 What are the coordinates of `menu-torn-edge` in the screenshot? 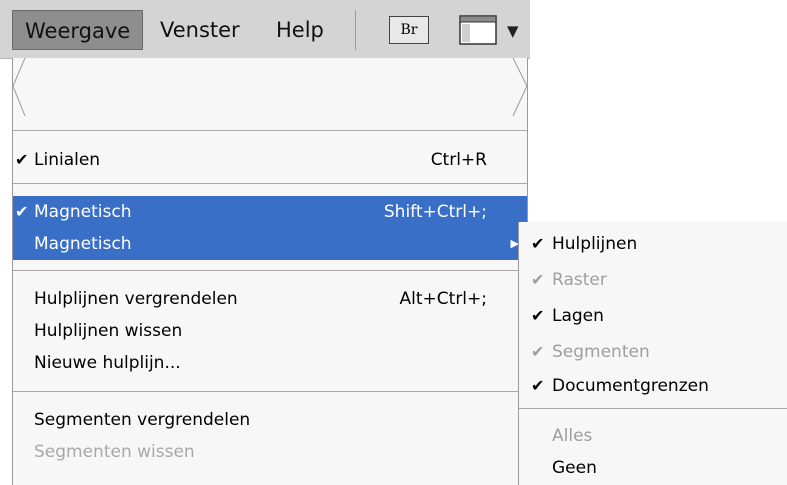 It's located at (270, 87).